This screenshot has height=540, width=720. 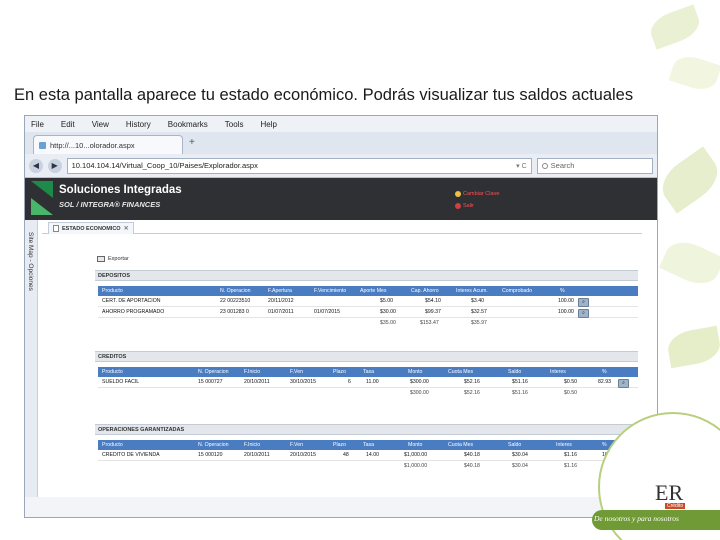 I want to click on cell-aporte: $5.00, so click(x=386, y=301).